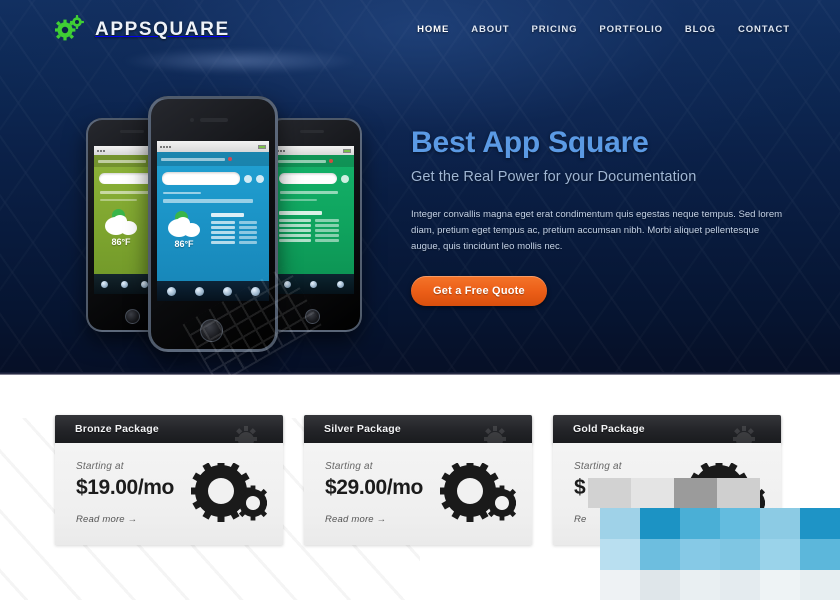  What do you see at coordinates (418, 494) in the screenshot?
I see `card-body: Starting at $29.00/mo Read more →` at bounding box center [418, 494].